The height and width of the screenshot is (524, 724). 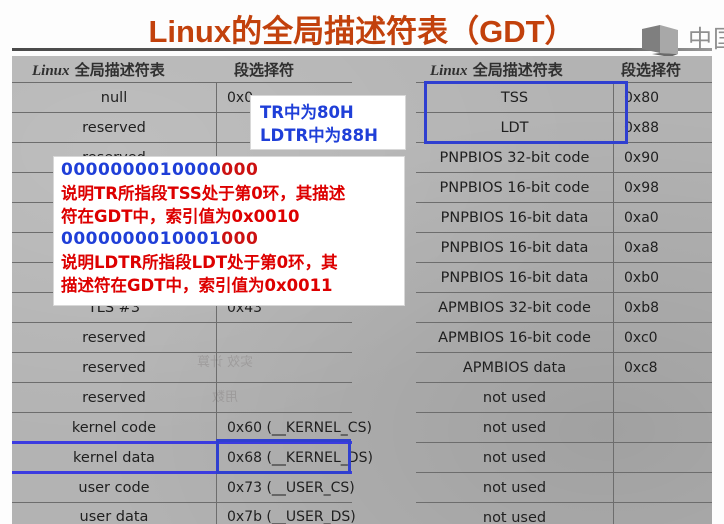 I want to click on table-row: TSS 0x80, so click(x=564, y=97).